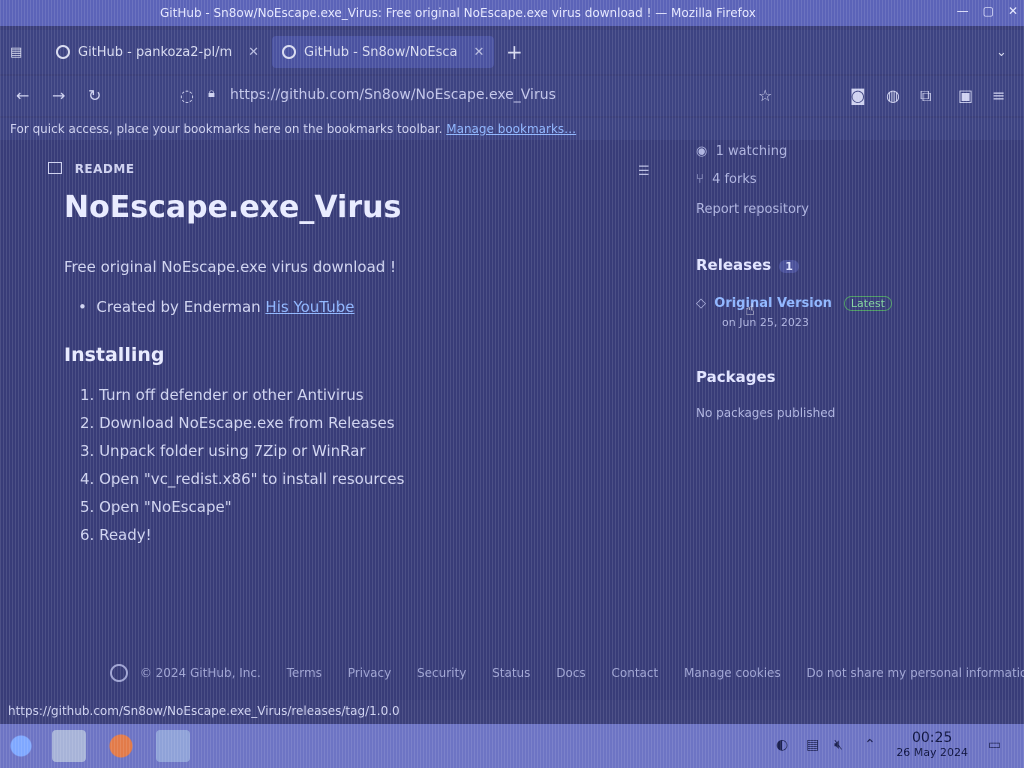 Image resolution: width=1024 pixels, height=768 pixels. What do you see at coordinates (94, 95) in the screenshot?
I see `reload-icon: ↻` at bounding box center [94, 95].